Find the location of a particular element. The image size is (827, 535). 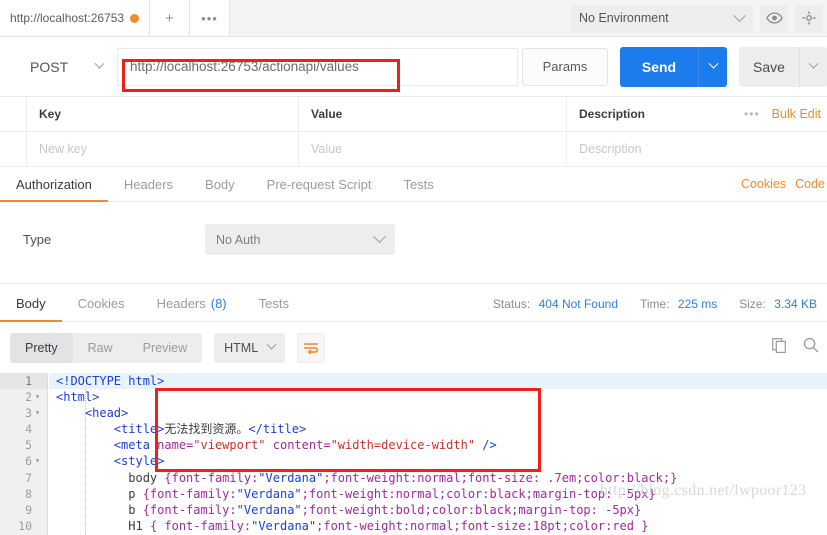

response-tab-headers: Headers (8) is located at coordinates (192, 303).